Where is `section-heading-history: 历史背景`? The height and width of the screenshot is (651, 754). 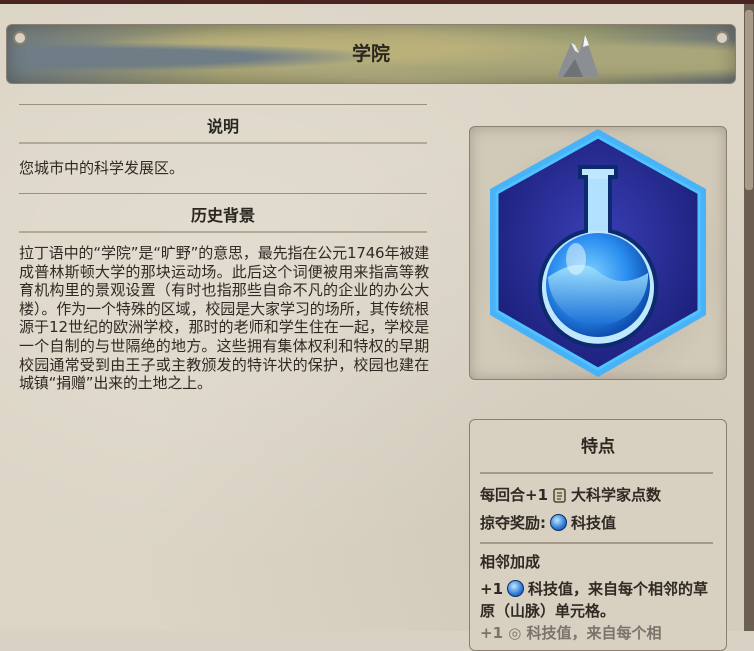 section-heading-history: 历史背景 is located at coordinates (222, 215).